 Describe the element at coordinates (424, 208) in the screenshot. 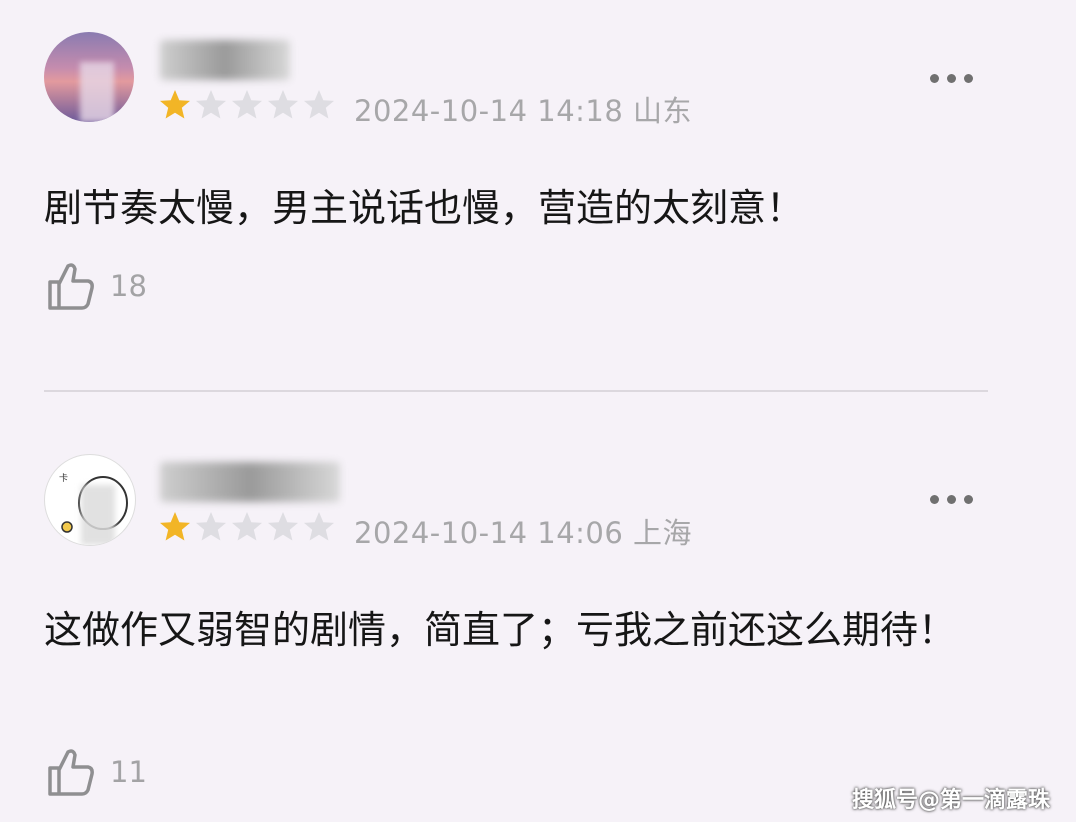

I see `comment-text: 剧节奏太慢，男主说话也慢，营造的太刻意！` at that location.